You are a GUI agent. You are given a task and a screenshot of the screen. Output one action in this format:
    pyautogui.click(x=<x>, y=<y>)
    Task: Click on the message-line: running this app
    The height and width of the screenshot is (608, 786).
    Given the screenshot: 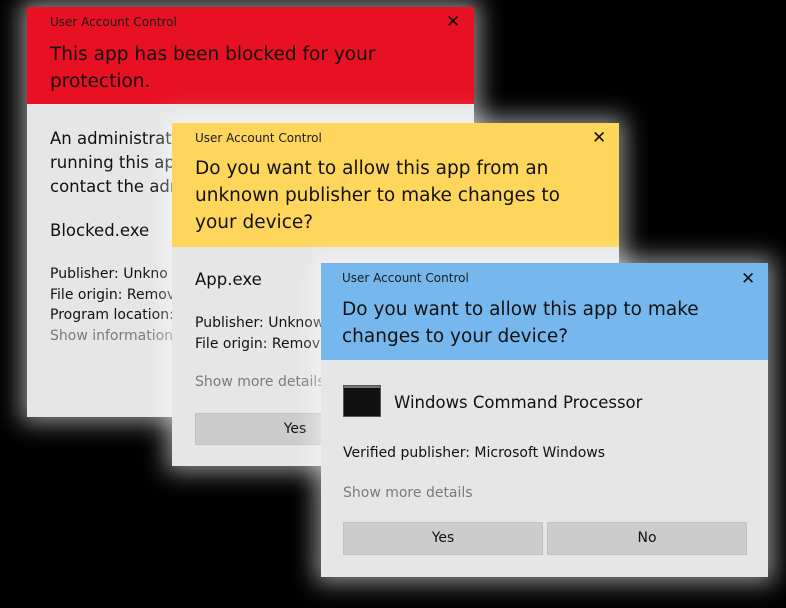 What is the action you would take?
    pyautogui.click(x=118, y=162)
    